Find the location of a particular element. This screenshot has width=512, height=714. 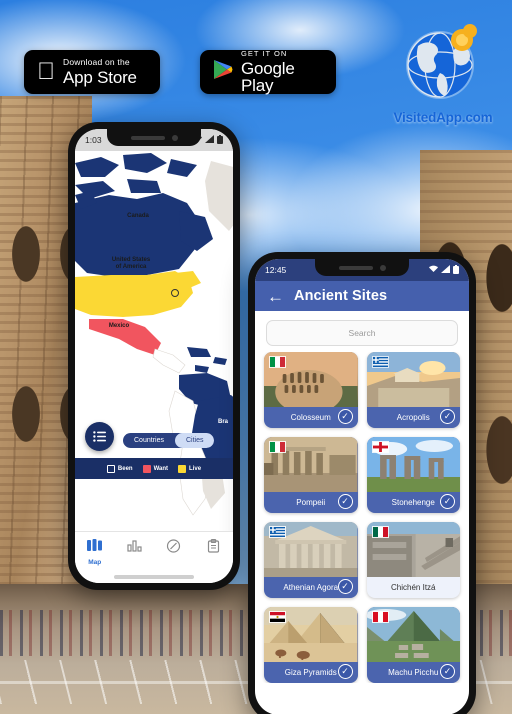

tab-map: Map is located at coordinates (95, 552).